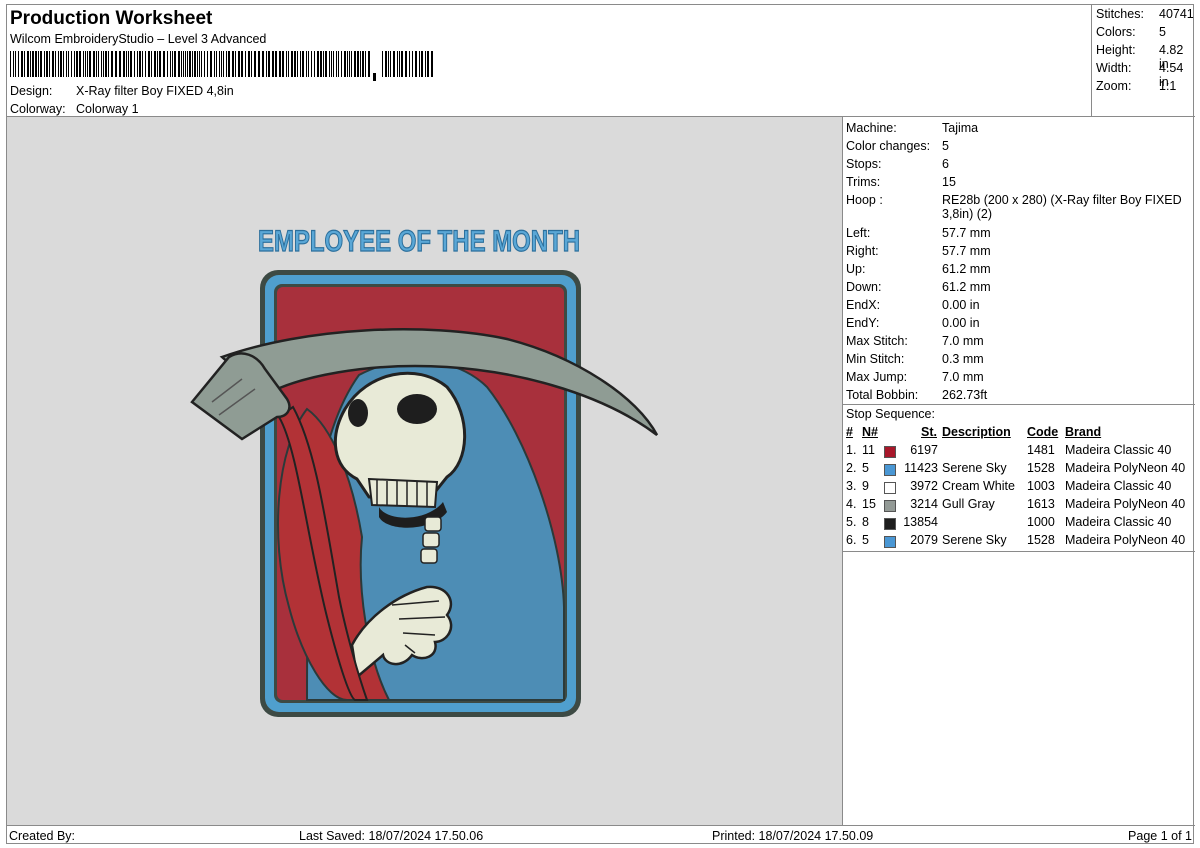 The height and width of the screenshot is (848, 1200). Describe the element at coordinates (924, 486) in the screenshot. I see `stitch-count: 3972` at that location.